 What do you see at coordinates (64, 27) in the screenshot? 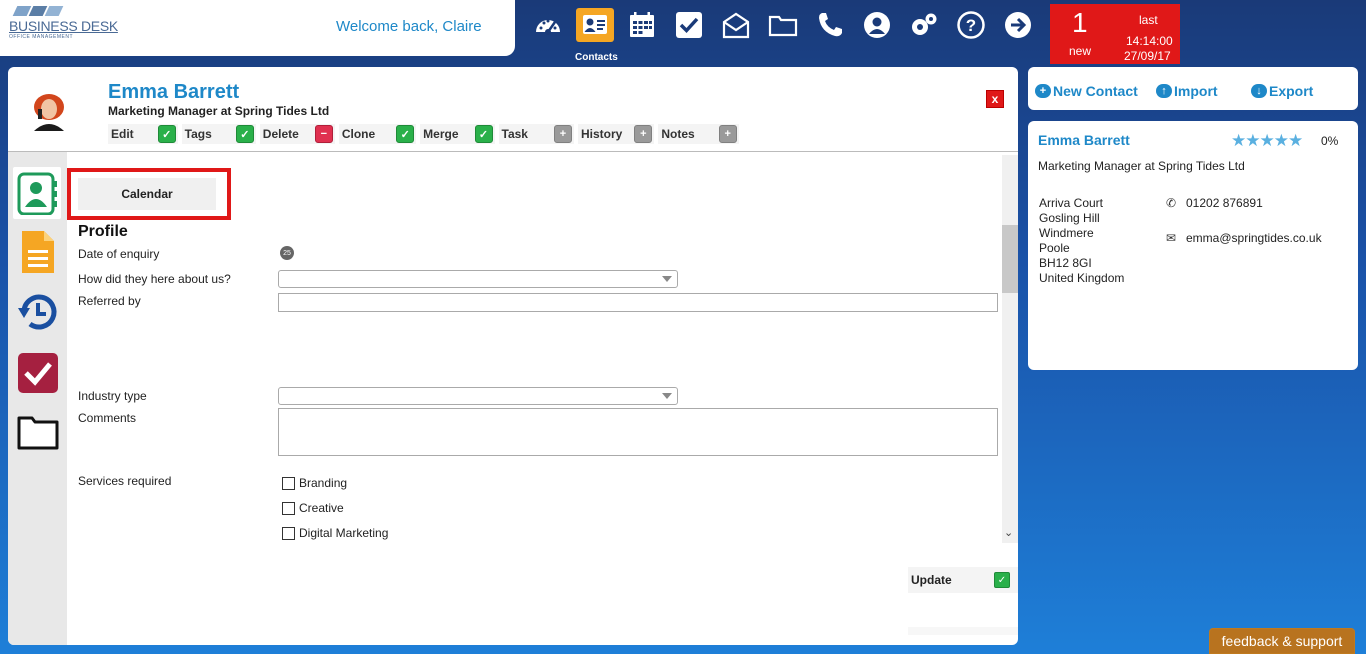
I see `business-desk-logo: BUSINESS DESK OFFICE MANAGEMENT` at bounding box center [64, 27].